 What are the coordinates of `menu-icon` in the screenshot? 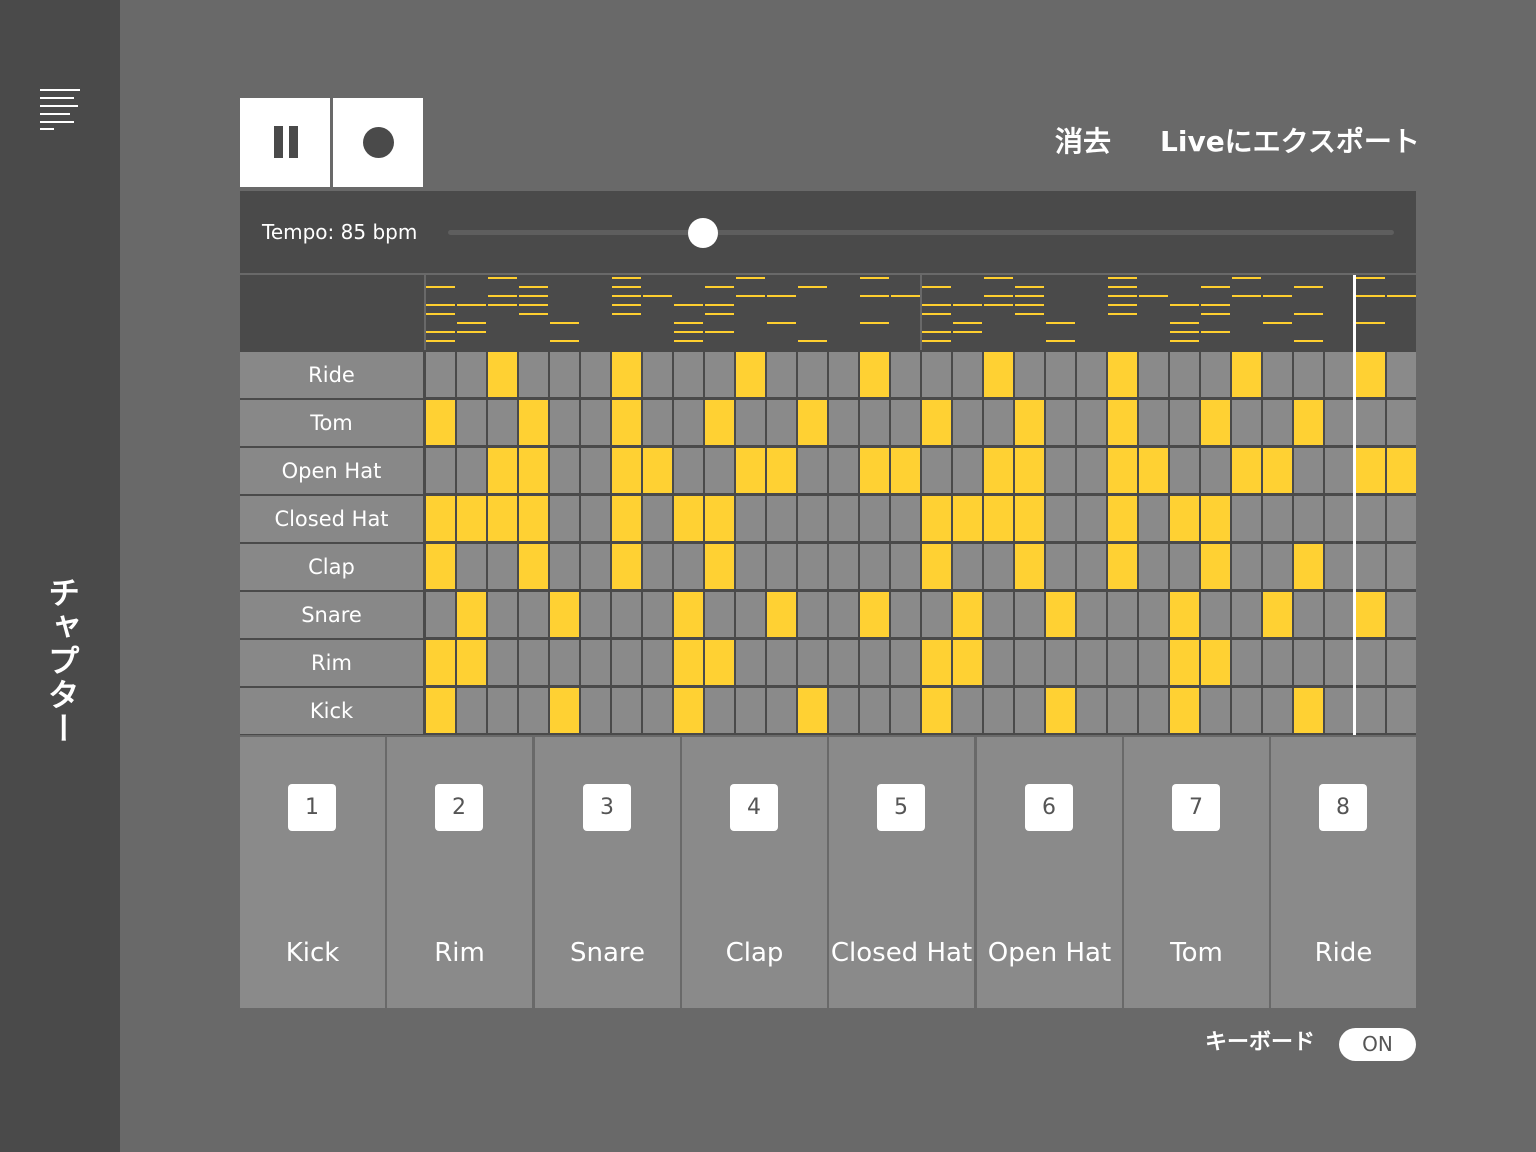 It's located at (60, 109).